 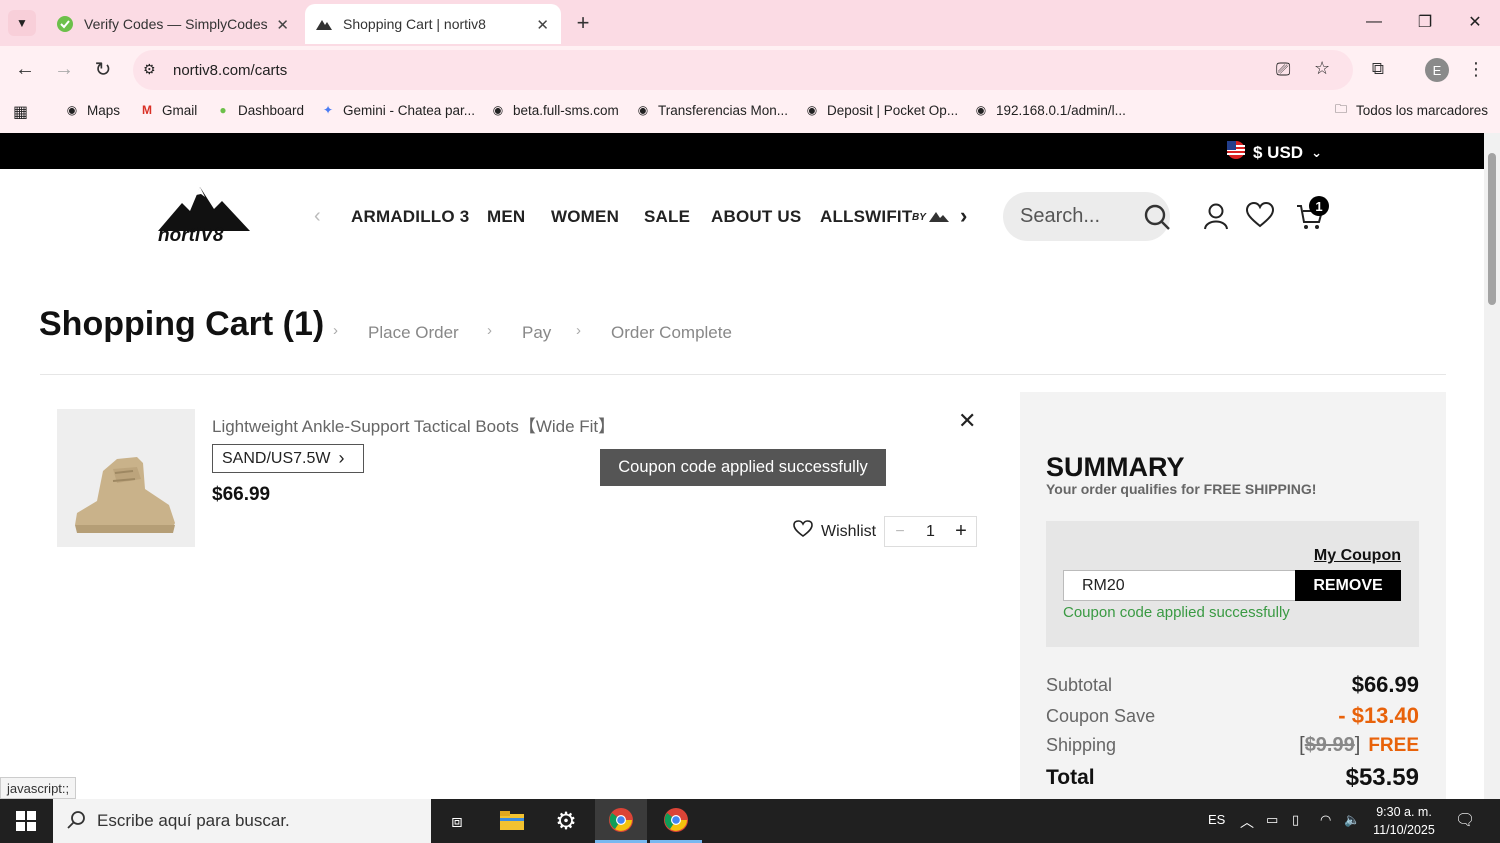 What do you see at coordinates (26, 821) in the screenshot?
I see `start-button` at bounding box center [26, 821].